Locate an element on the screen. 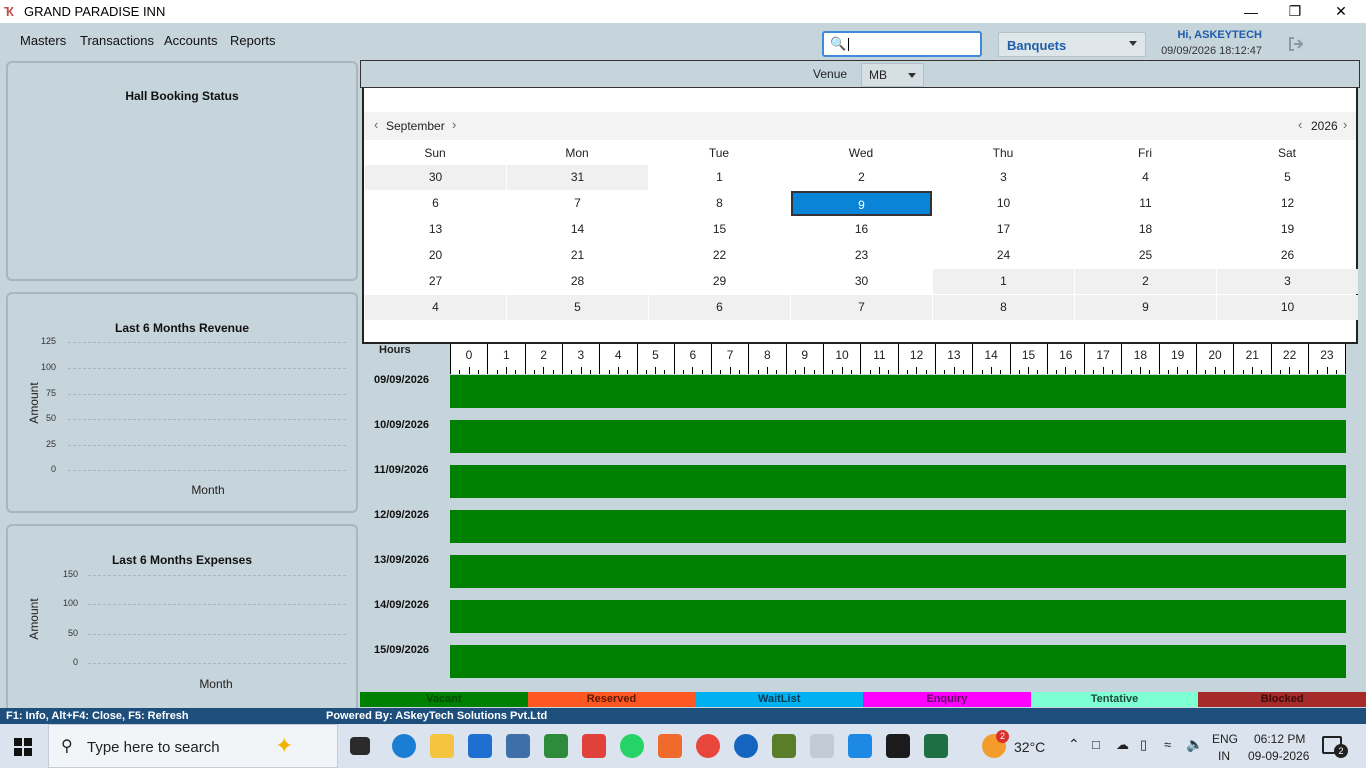 The width and height of the screenshot is (1366, 768). calendar-day: 29 is located at coordinates (719, 281).